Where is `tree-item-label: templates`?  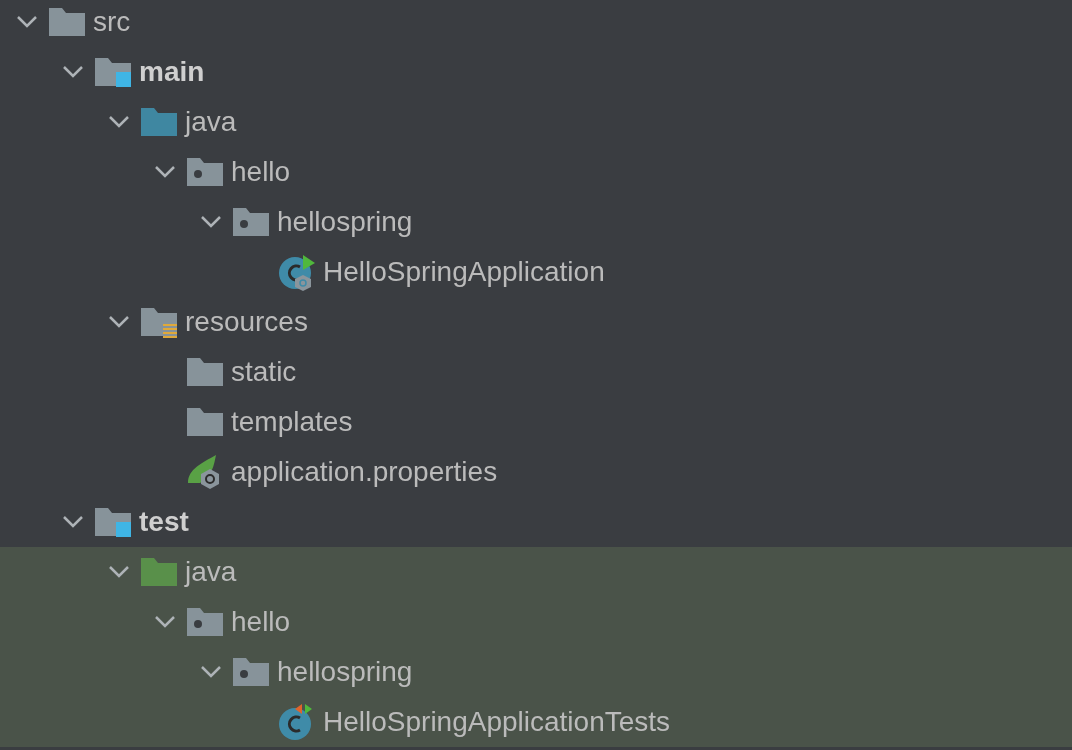
tree-item-label: templates is located at coordinates (292, 422).